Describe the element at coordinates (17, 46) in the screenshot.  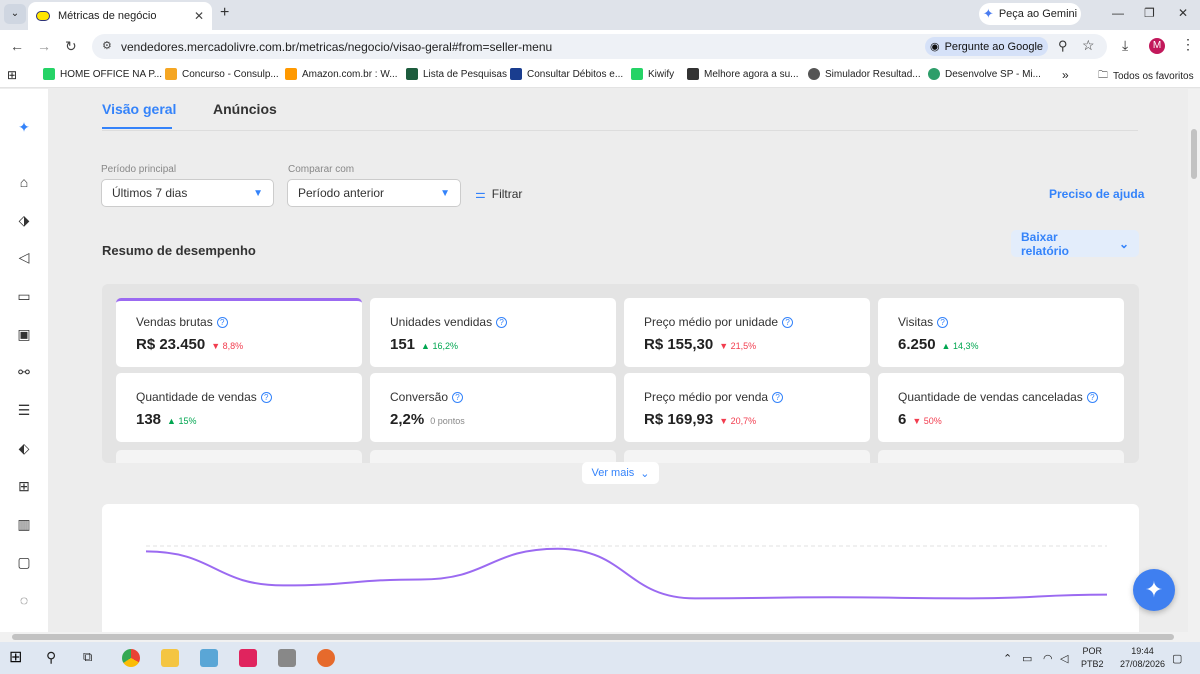
I see `back-icon: ←` at that location.